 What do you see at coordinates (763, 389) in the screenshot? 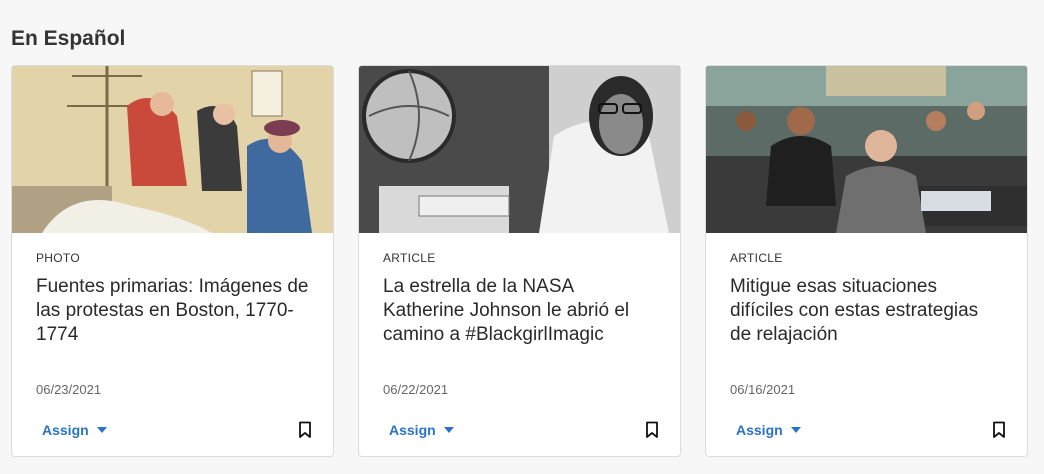
I see `card-date: 06/16/2021` at bounding box center [763, 389].